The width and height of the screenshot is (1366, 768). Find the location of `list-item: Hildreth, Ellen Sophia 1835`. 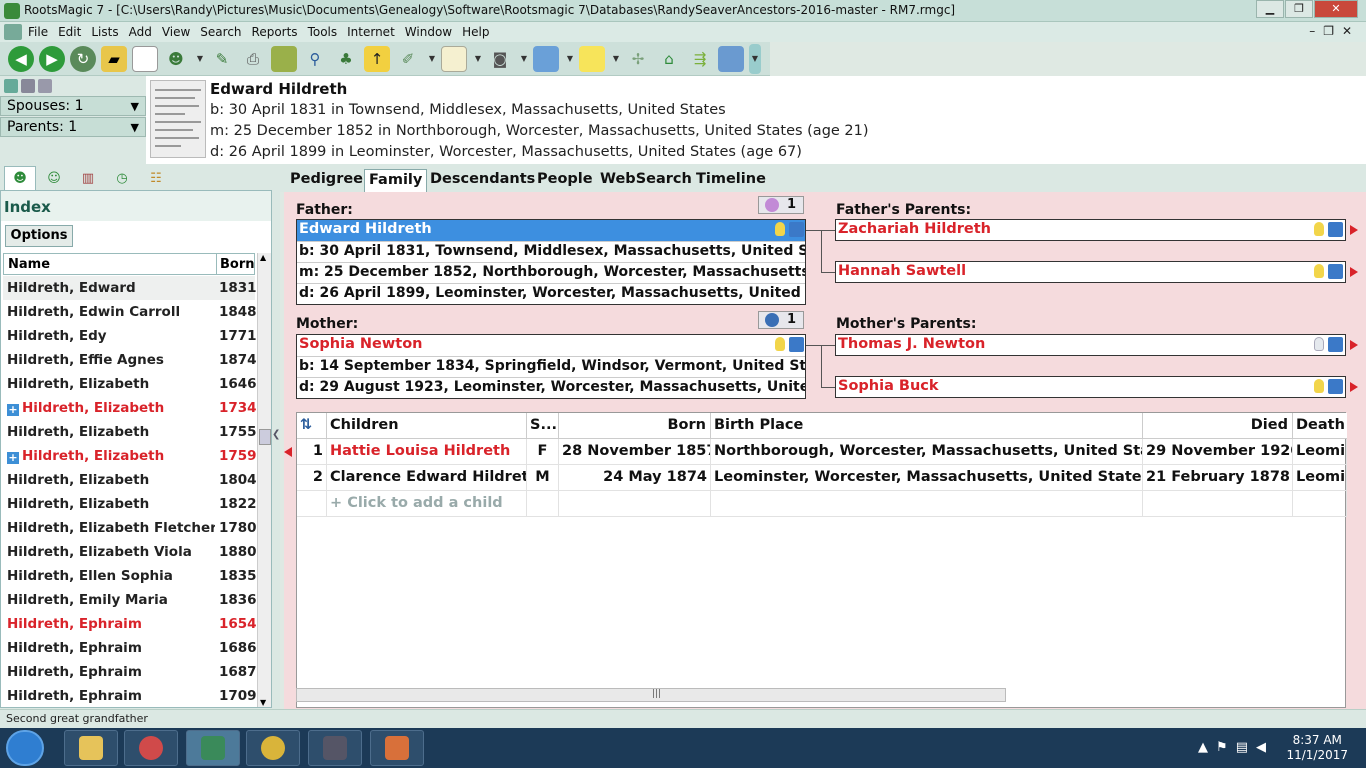

list-item: Hildreth, Ellen Sophia 1835 is located at coordinates (130, 576).